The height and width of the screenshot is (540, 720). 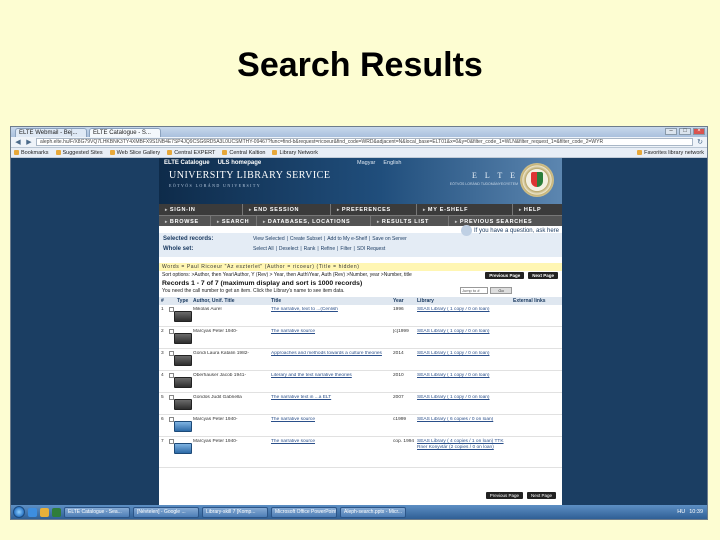 I want to click on jump-go-button: Go, so click(x=501, y=290).